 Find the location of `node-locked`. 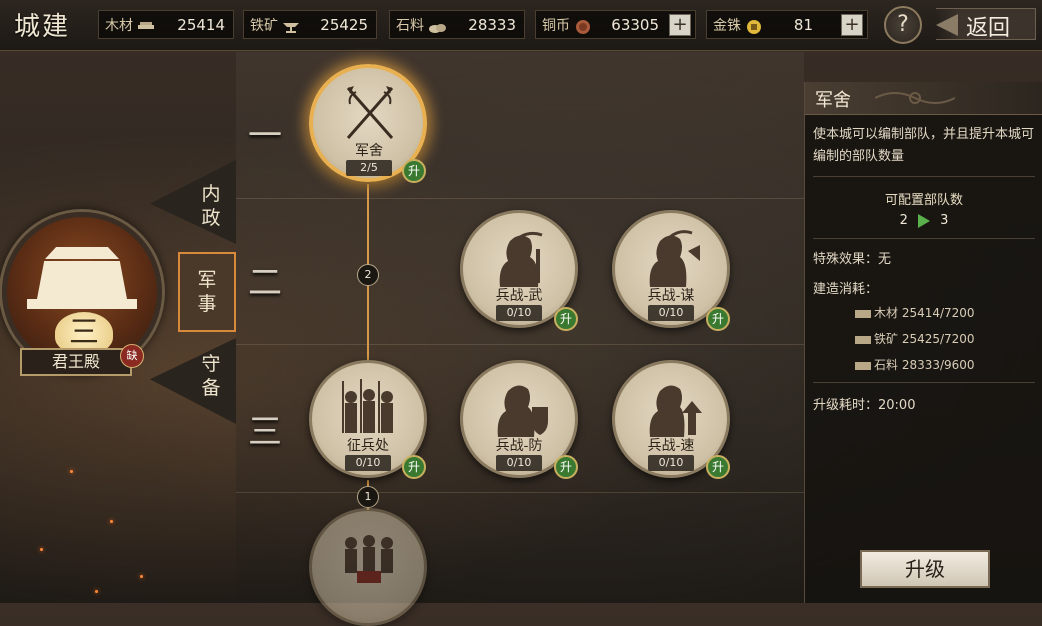

node-locked is located at coordinates (368, 567).